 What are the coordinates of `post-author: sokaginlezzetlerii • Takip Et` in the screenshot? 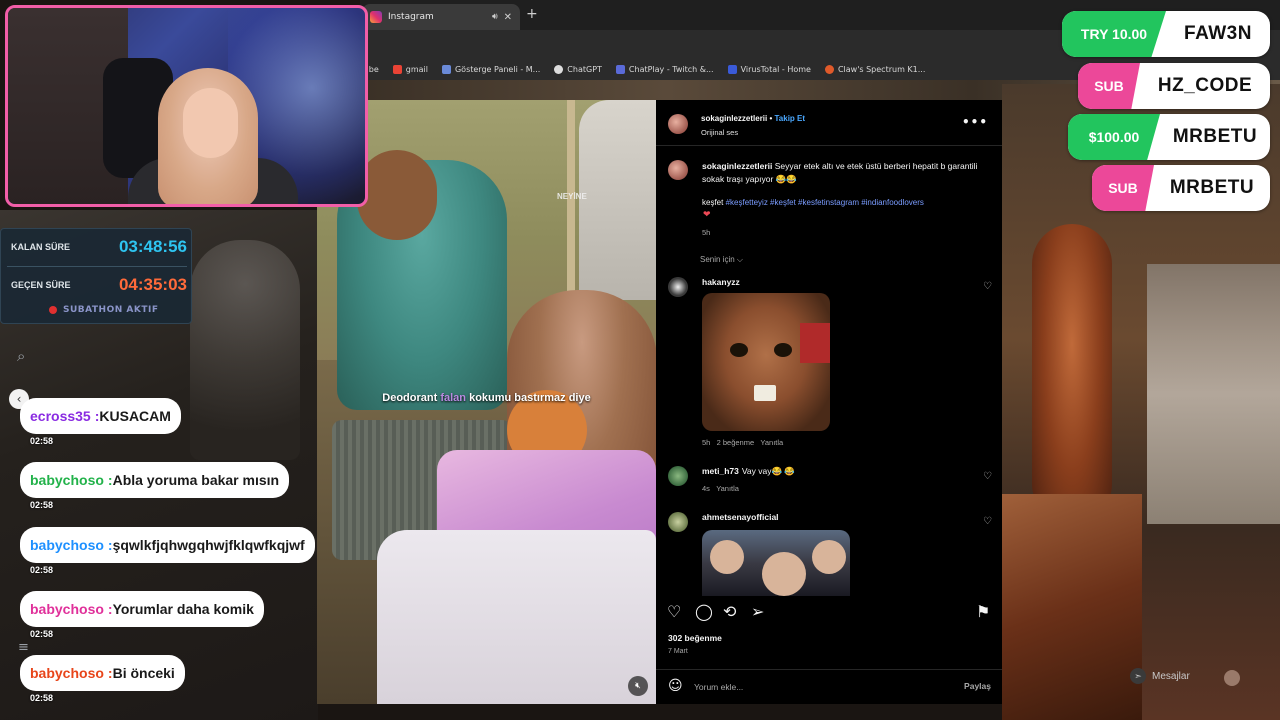 It's located at (753, 118).